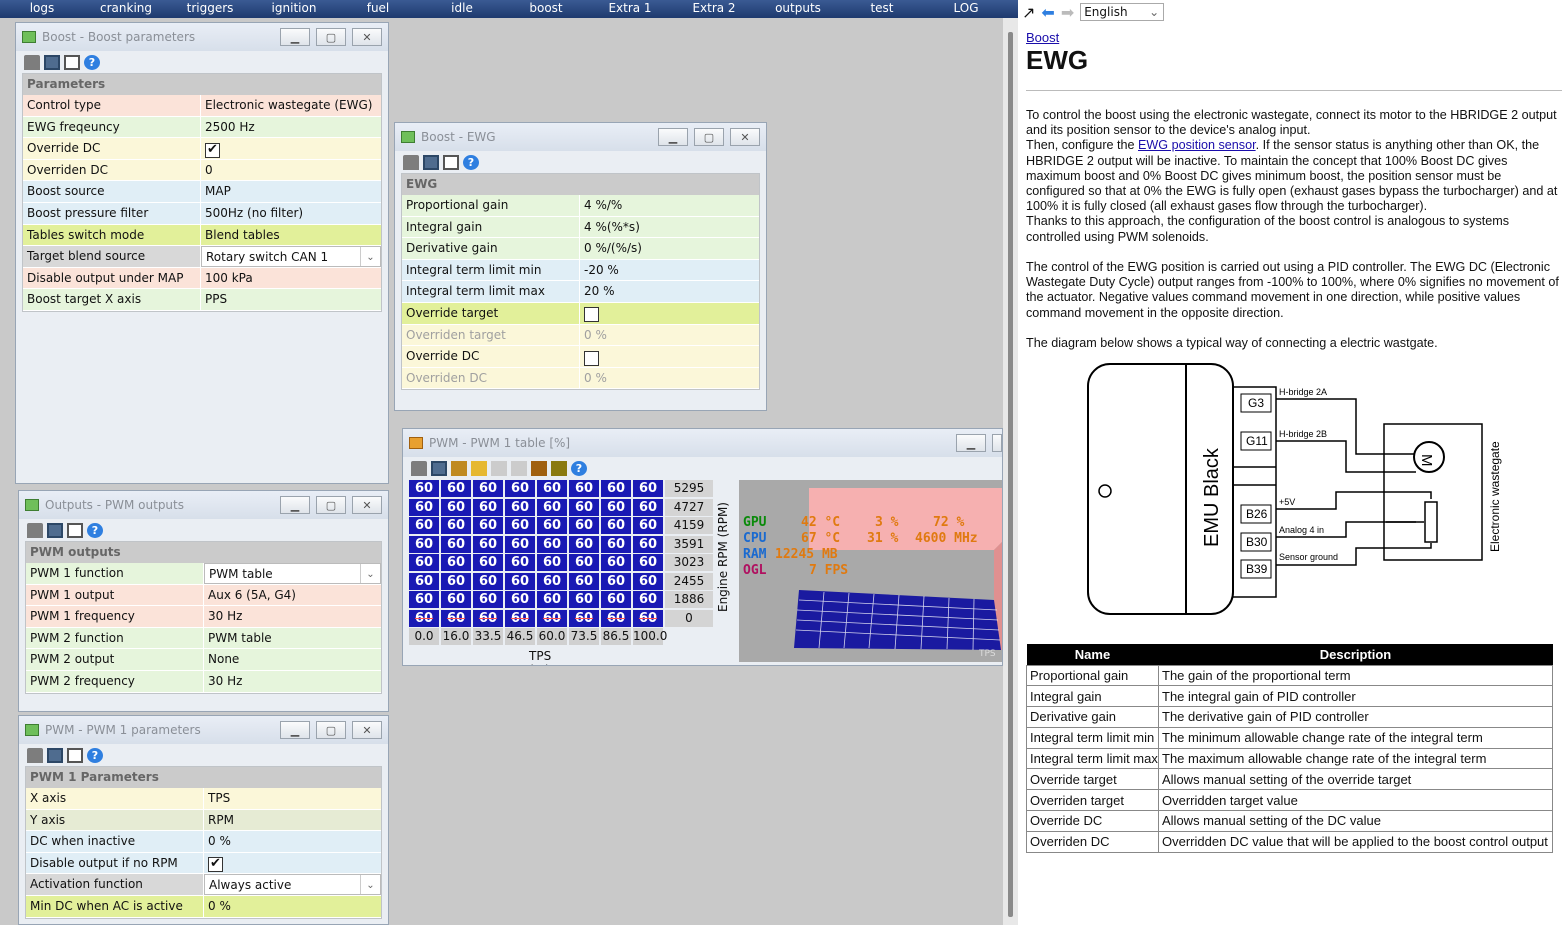 This screenshot has width=1563, height=925. What do you see at coordinates (546, 9) in the screenshot?
I see `menu-tab-boost: boost` at bounding box center [546, 9].